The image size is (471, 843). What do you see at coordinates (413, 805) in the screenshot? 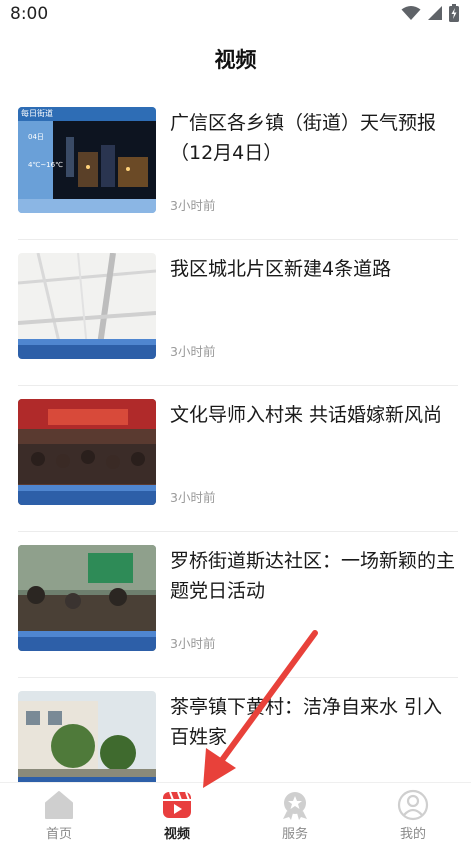
I see `profile-icon` at bounding box center [413, 805].